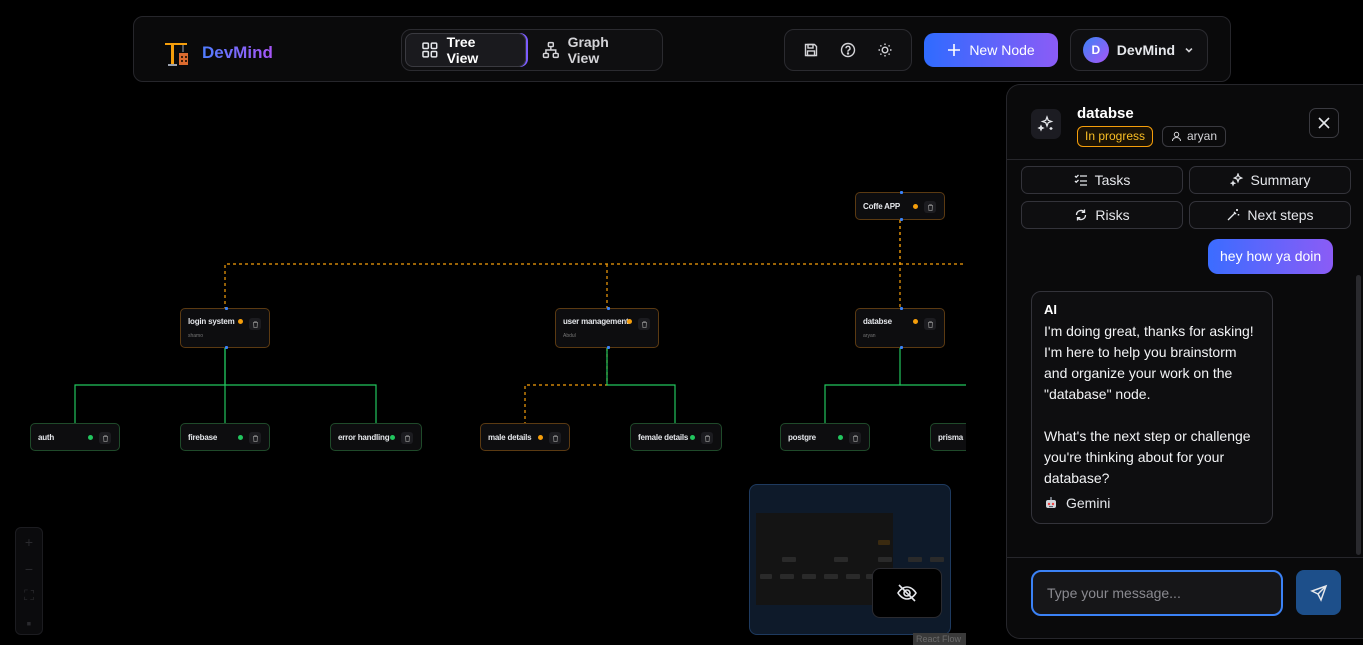 The width and height of the screenshot is (1363, 645). What do you see at coordinates (900, 328) in the screenshot?
I see `node-databse: databse aryan` at bounding box center [900, 328].